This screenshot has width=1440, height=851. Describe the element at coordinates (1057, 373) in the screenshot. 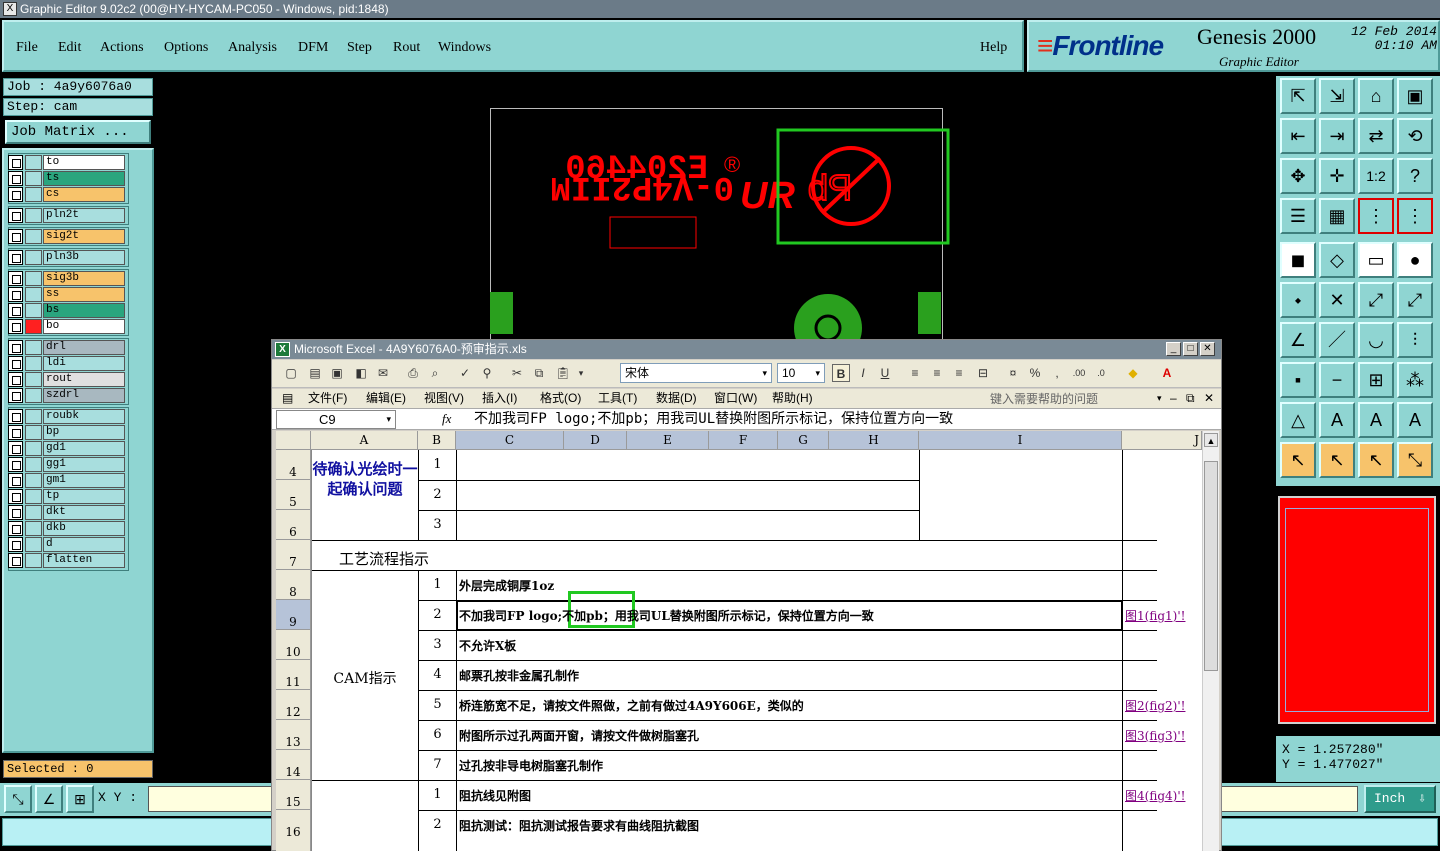

I see `comma-icon: ,` at that location.